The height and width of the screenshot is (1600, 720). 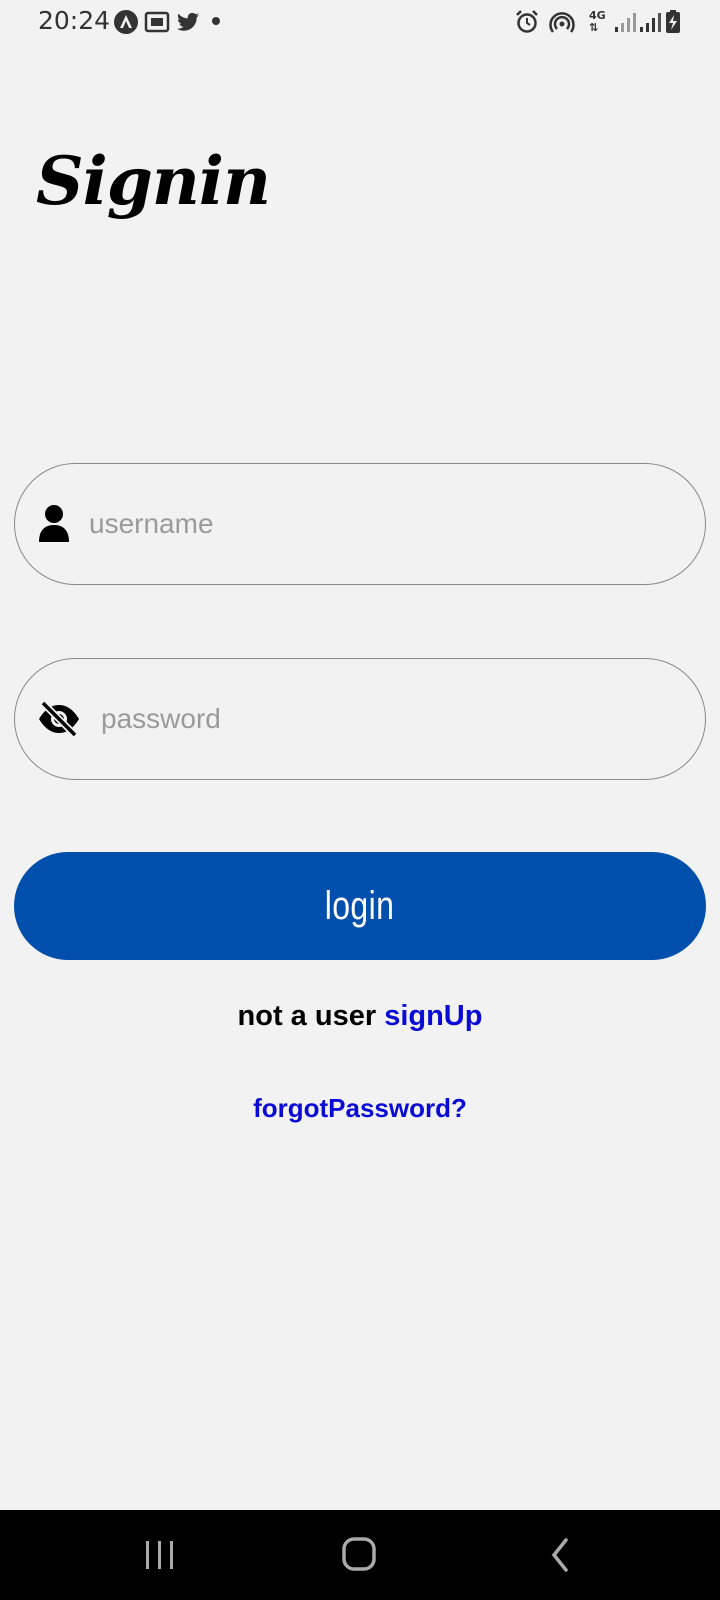 What do you see at coordinates (54, 523) in the screenshot?
I see `user-icon` at bounding box center [54, 523].